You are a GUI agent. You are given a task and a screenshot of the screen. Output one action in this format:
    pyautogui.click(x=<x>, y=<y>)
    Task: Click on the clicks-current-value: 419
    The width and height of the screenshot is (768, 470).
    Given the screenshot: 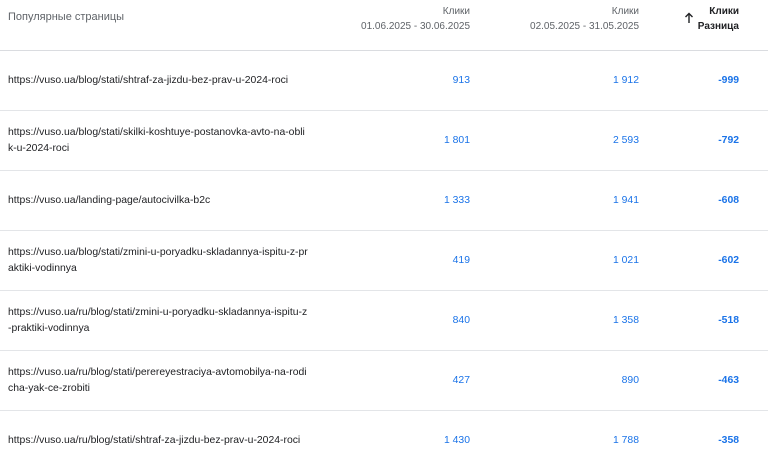 What is the action you would take?
    pyautogui.click(x=461, y=260)
    